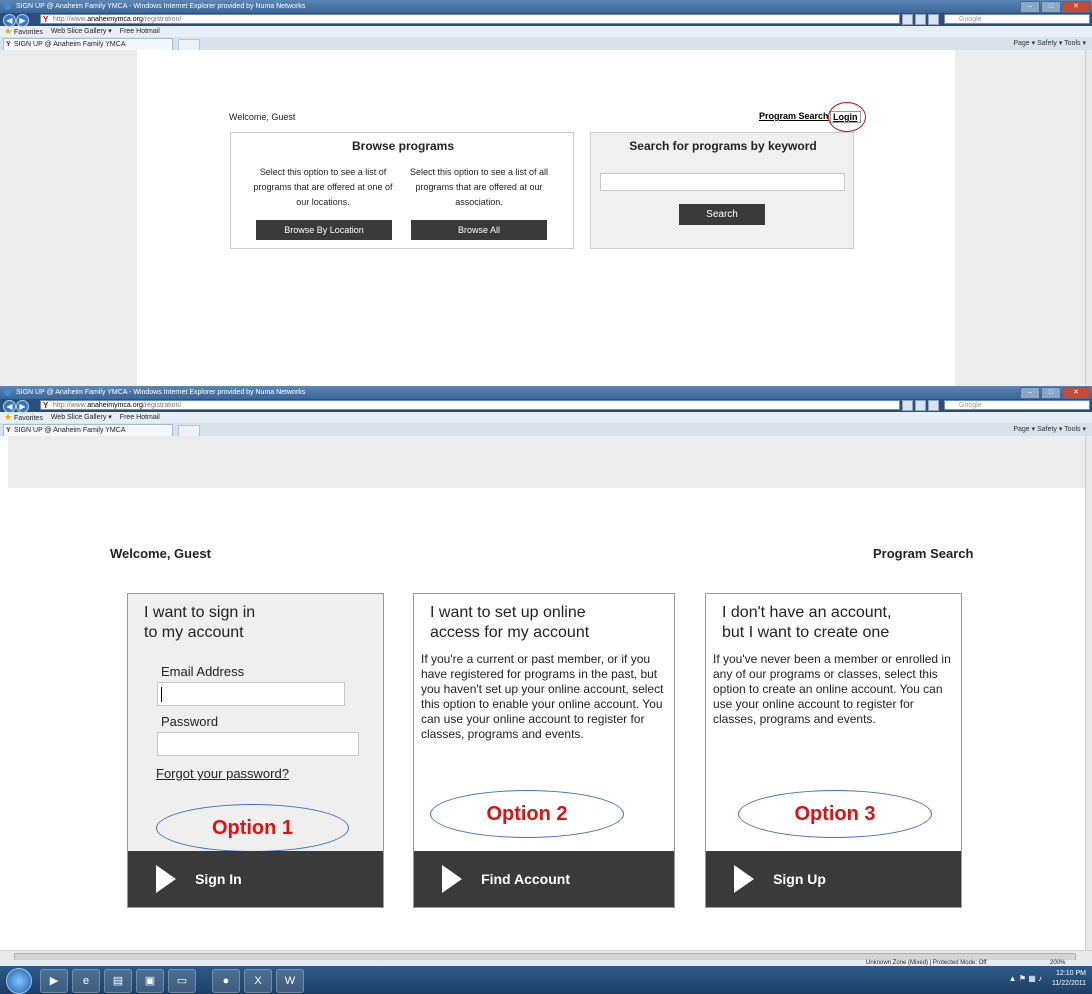 The height and width of the screenshot is (994, 1092). What do you see at coordinates (290, 981) in the screenshot?
I see `word-icon: W` at bounding box center [290, 981].